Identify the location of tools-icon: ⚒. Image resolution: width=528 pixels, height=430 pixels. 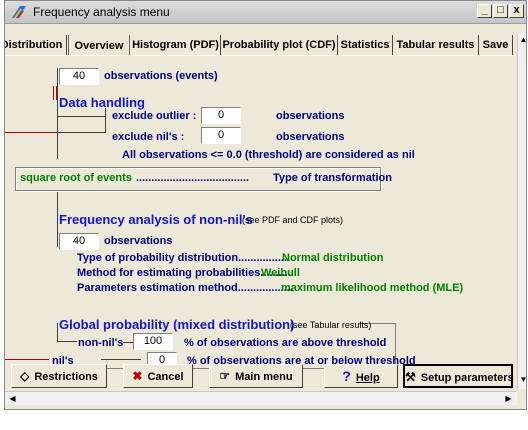
(410, 377).